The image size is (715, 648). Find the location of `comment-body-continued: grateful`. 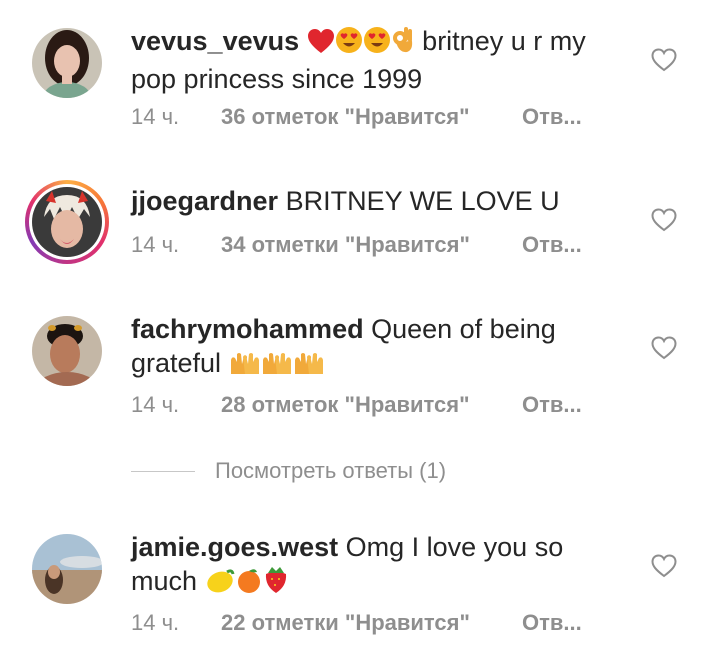

comment-body-continued: grateful is located at coordinates (176, 363).